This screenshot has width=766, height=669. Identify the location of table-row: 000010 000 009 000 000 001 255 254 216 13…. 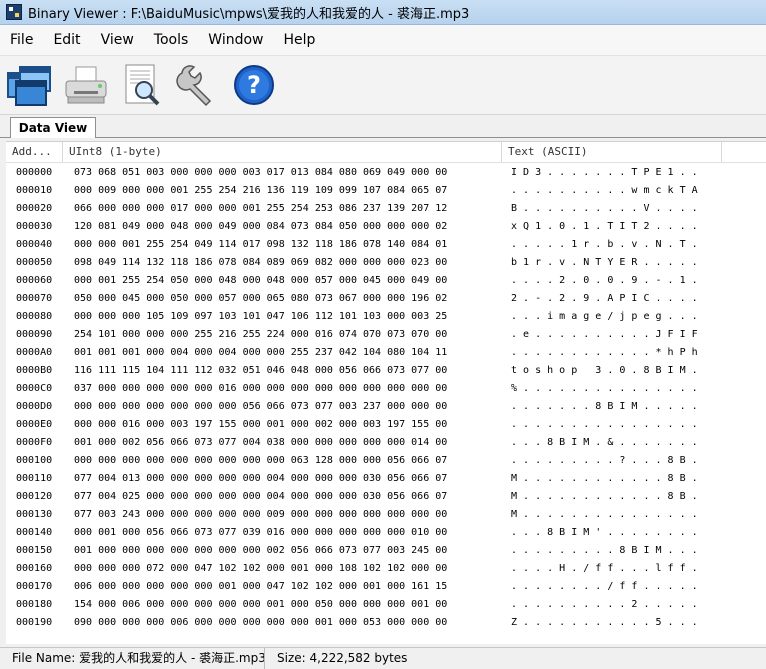
(386, 191).